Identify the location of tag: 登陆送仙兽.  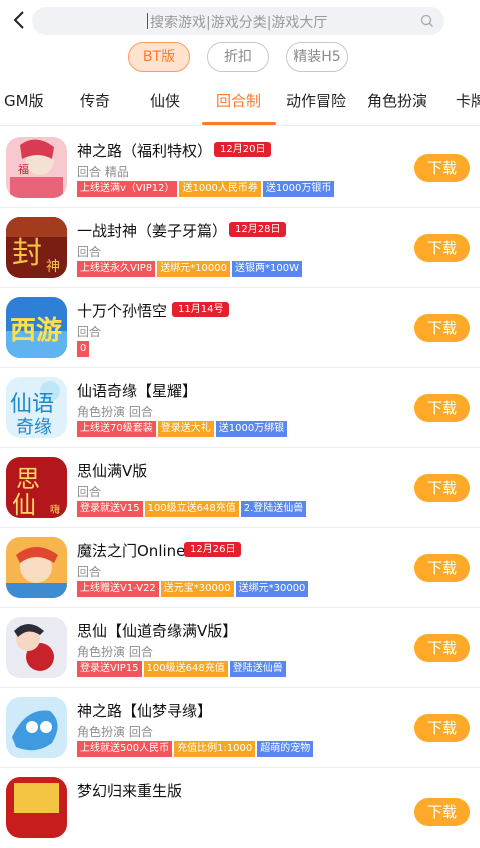
(257, 669).